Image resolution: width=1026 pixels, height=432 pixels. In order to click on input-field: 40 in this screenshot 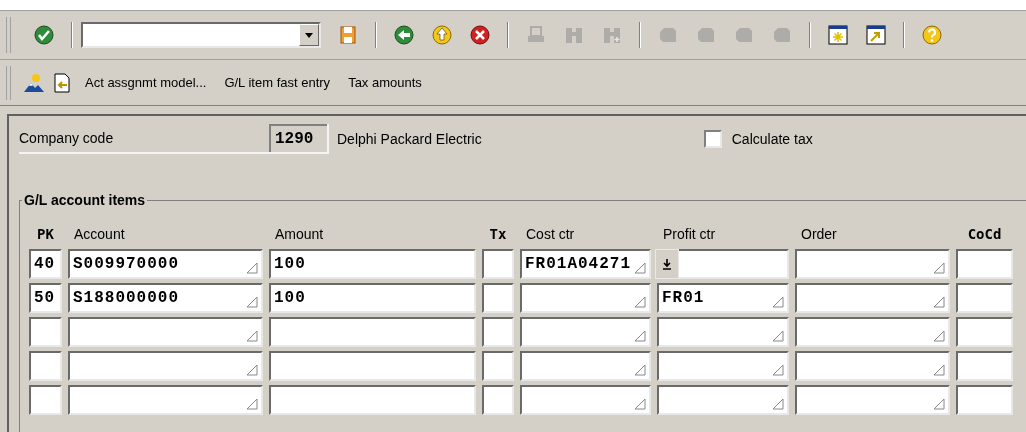, I will do `click(45, 264)`.